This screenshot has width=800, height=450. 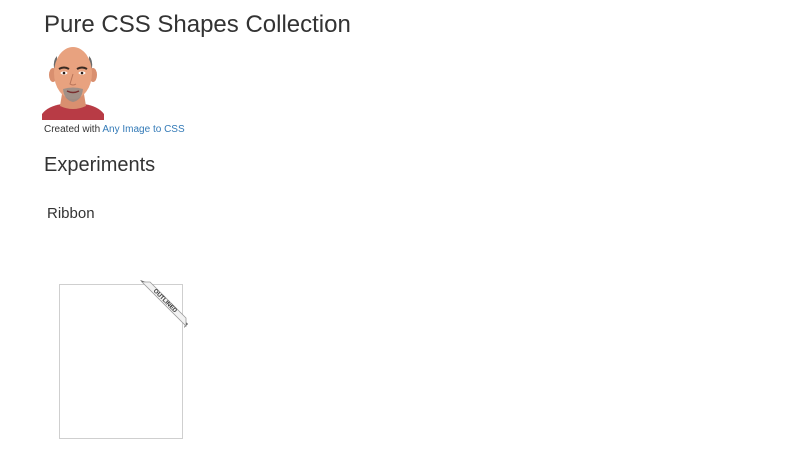 I want to click on credit-prefix: Created with, so click(x=72, y=129).